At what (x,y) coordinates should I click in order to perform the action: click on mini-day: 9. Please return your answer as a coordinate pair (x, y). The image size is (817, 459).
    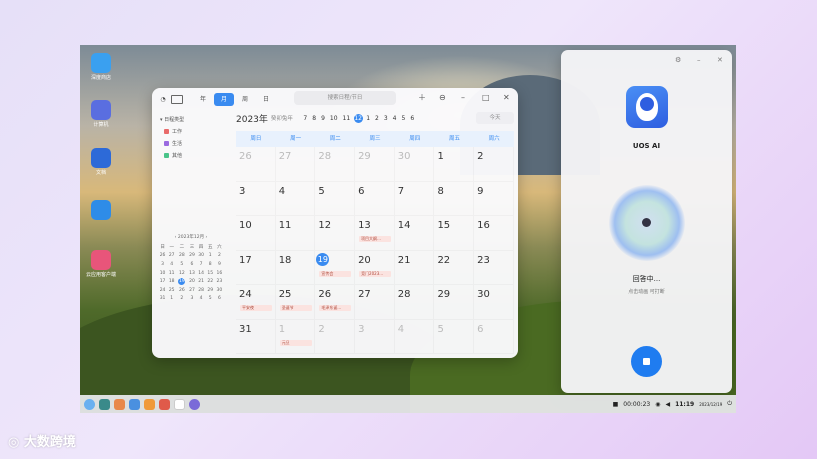
    Looking at the image, I should click on (219, 264).